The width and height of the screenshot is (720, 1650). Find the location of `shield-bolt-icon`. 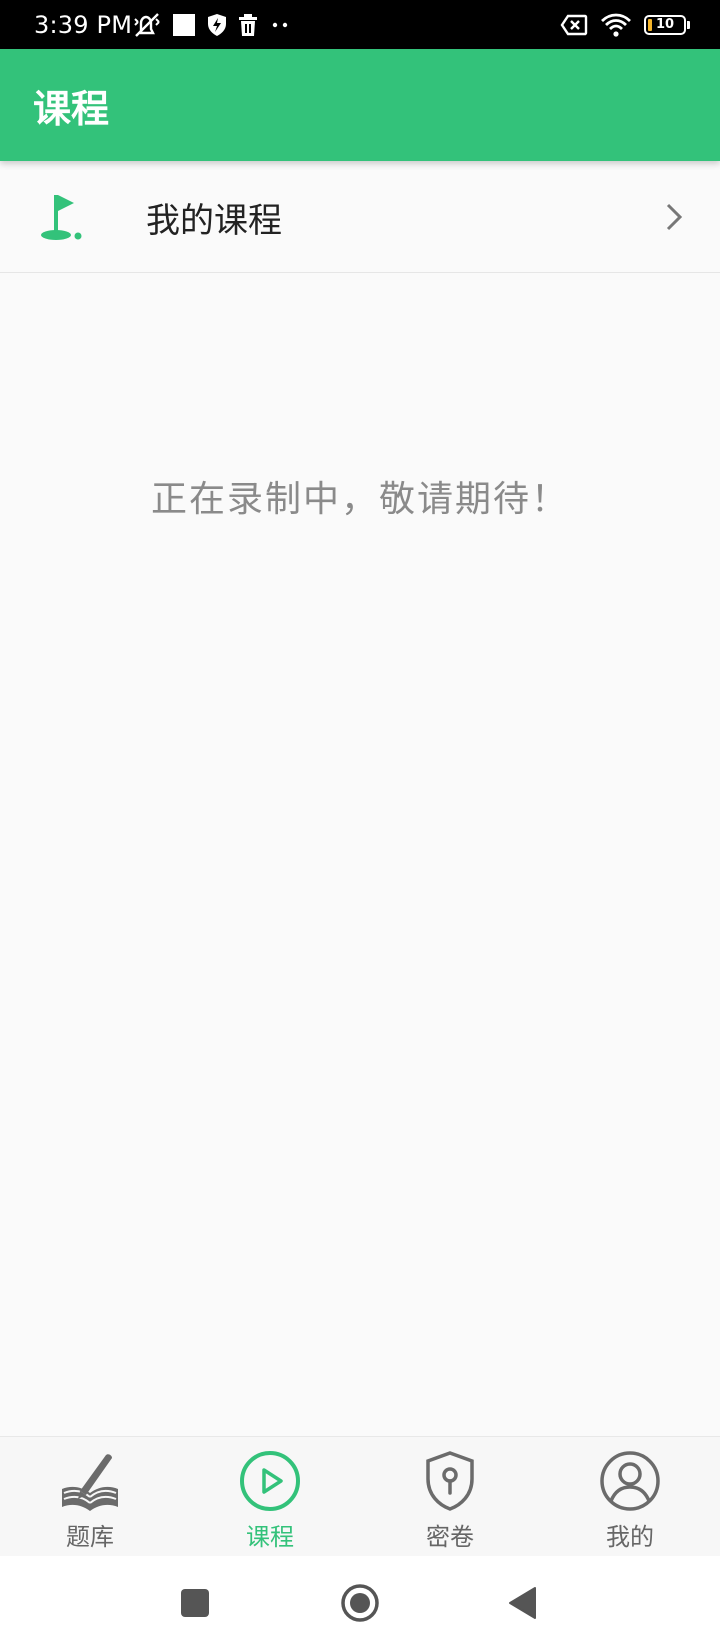

shield-bolt-icon is located at coordinates (217, 25).